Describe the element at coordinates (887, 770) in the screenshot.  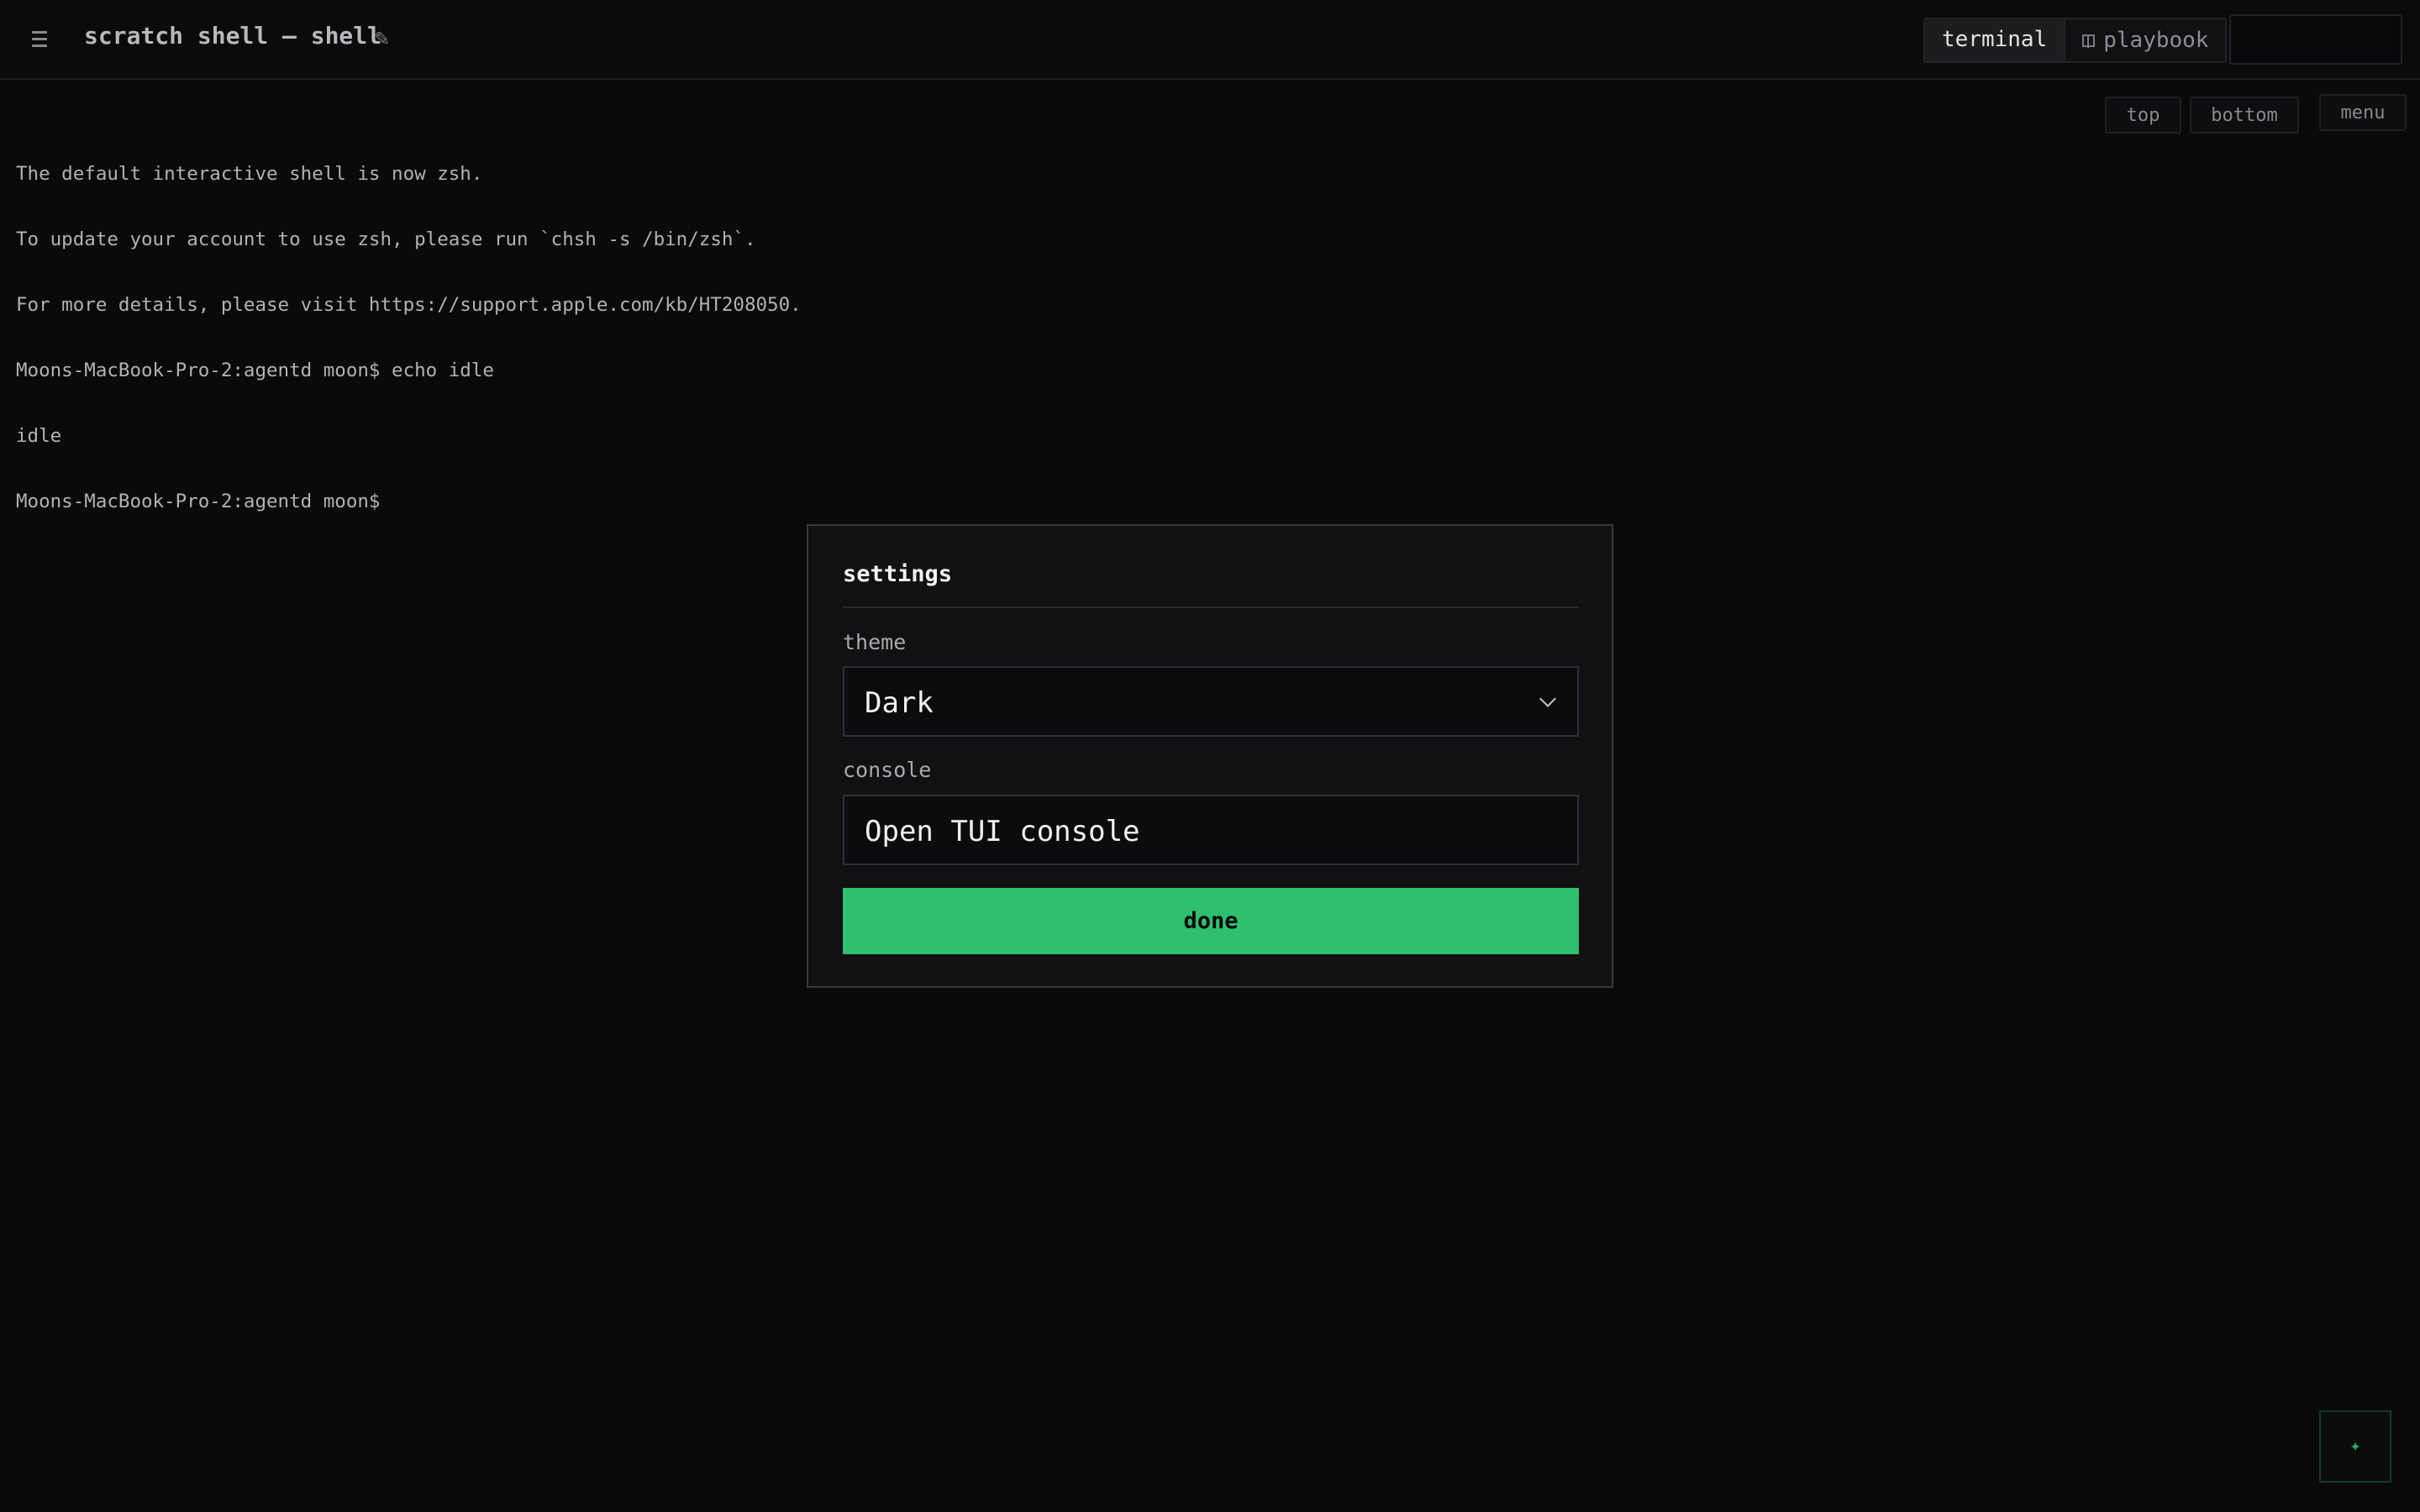
I see `console-label: console` at that location.